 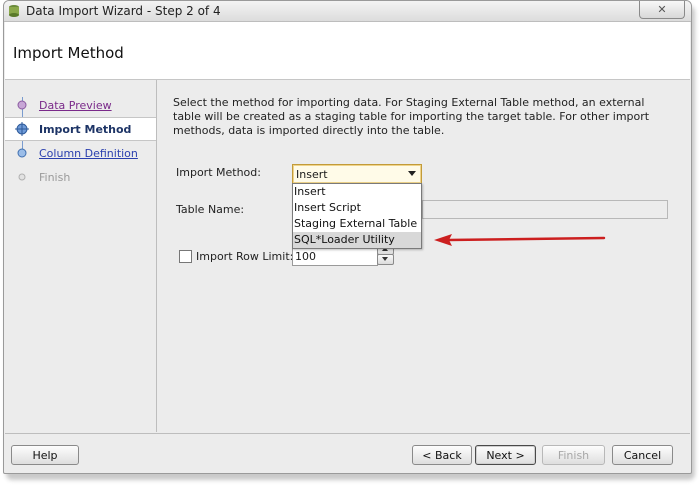 What do you see at coordinates (335, 256) in the screenshot?
I see `row-limit-input: 100` at bounding box center [335, 256].